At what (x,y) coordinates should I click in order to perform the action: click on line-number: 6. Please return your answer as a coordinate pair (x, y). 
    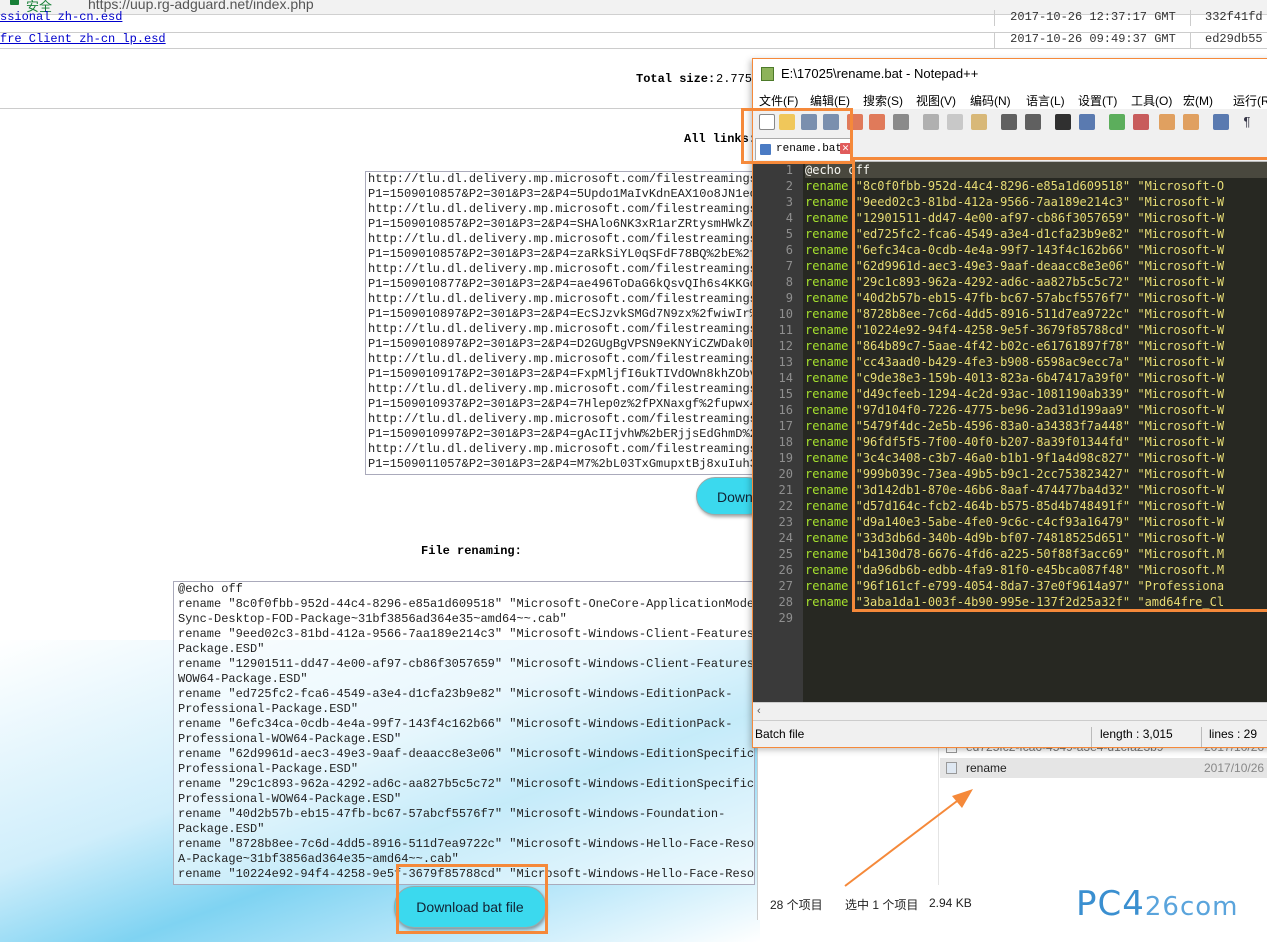
    Looking at the image, I should click on (789, 250).